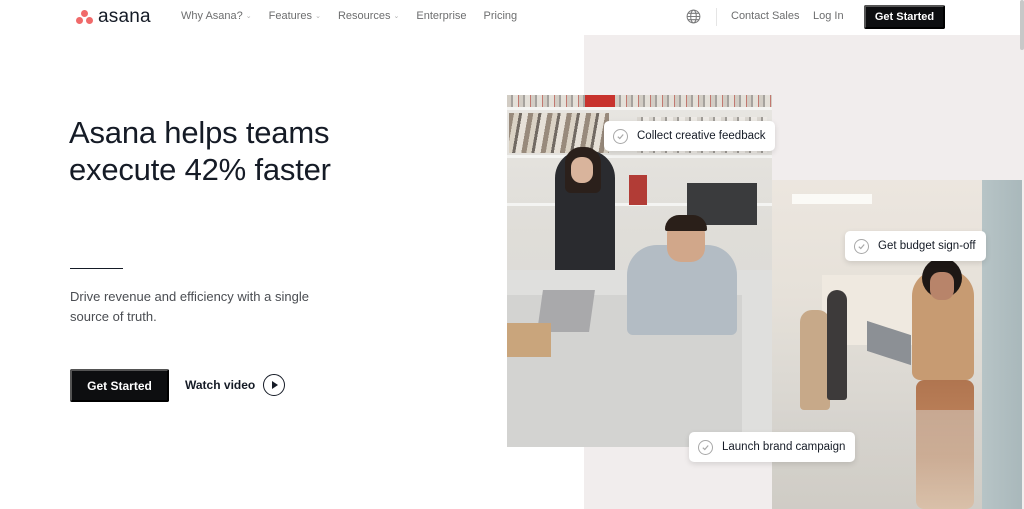  I want to click on nav-enterprise: Enterprise, so click(441, 16).